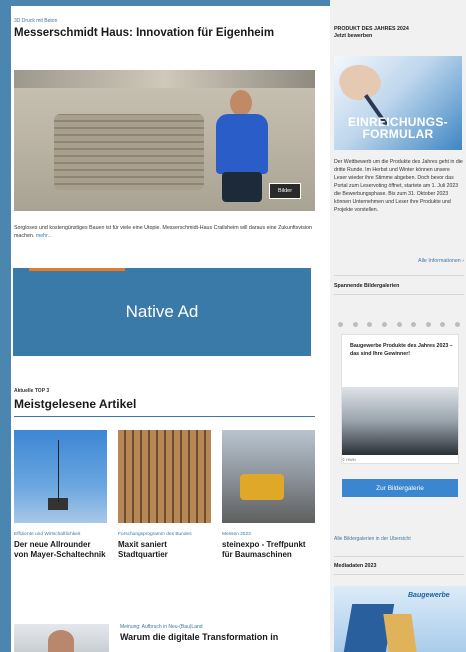 This screenshot has height=652, width=466. I want to click on all-galleries-link: Alle Bildergalerien in der Übersicht, so click(400, 539).